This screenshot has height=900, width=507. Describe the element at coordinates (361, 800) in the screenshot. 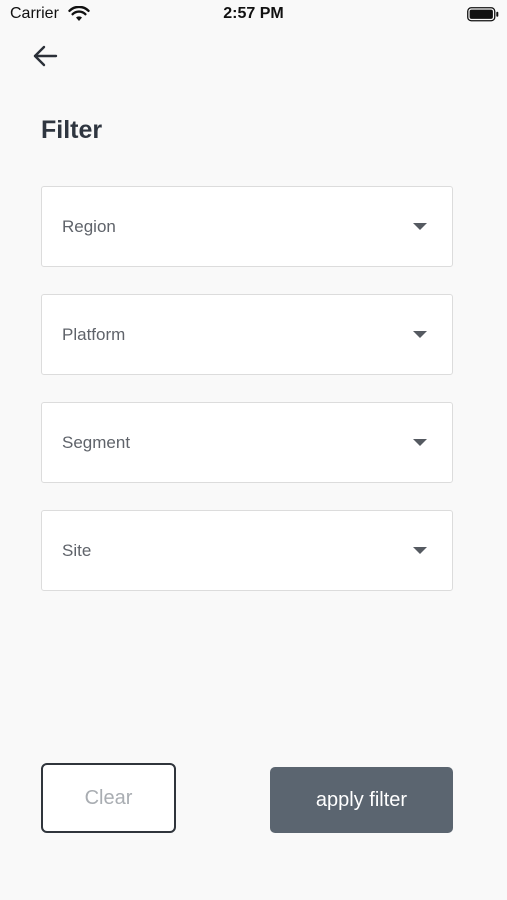

I see `apply-filter-button: apply filter` at that location.